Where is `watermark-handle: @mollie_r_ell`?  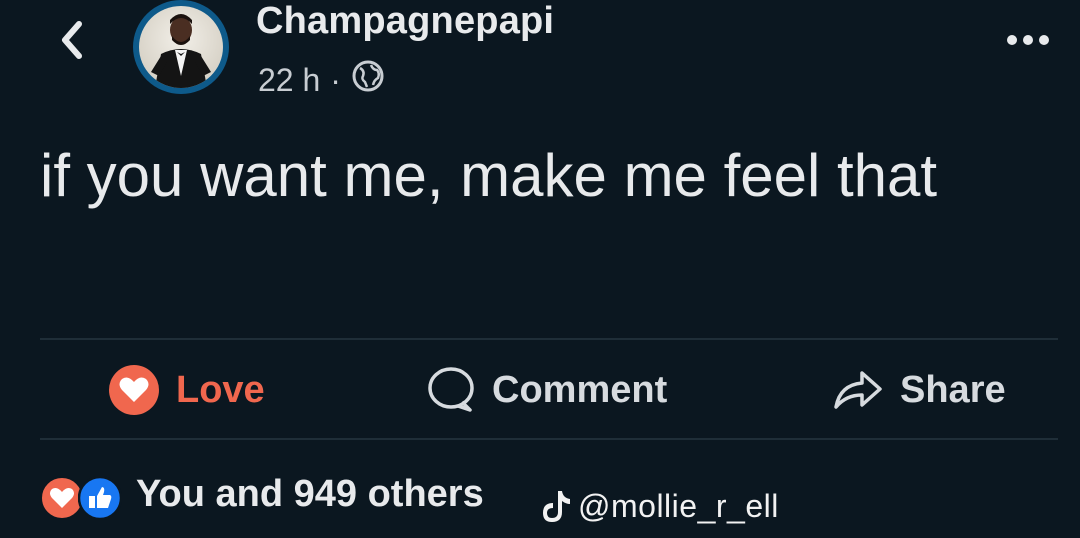 watermark-handle: @mollie_r_ell is located at coordinates (678, 505).